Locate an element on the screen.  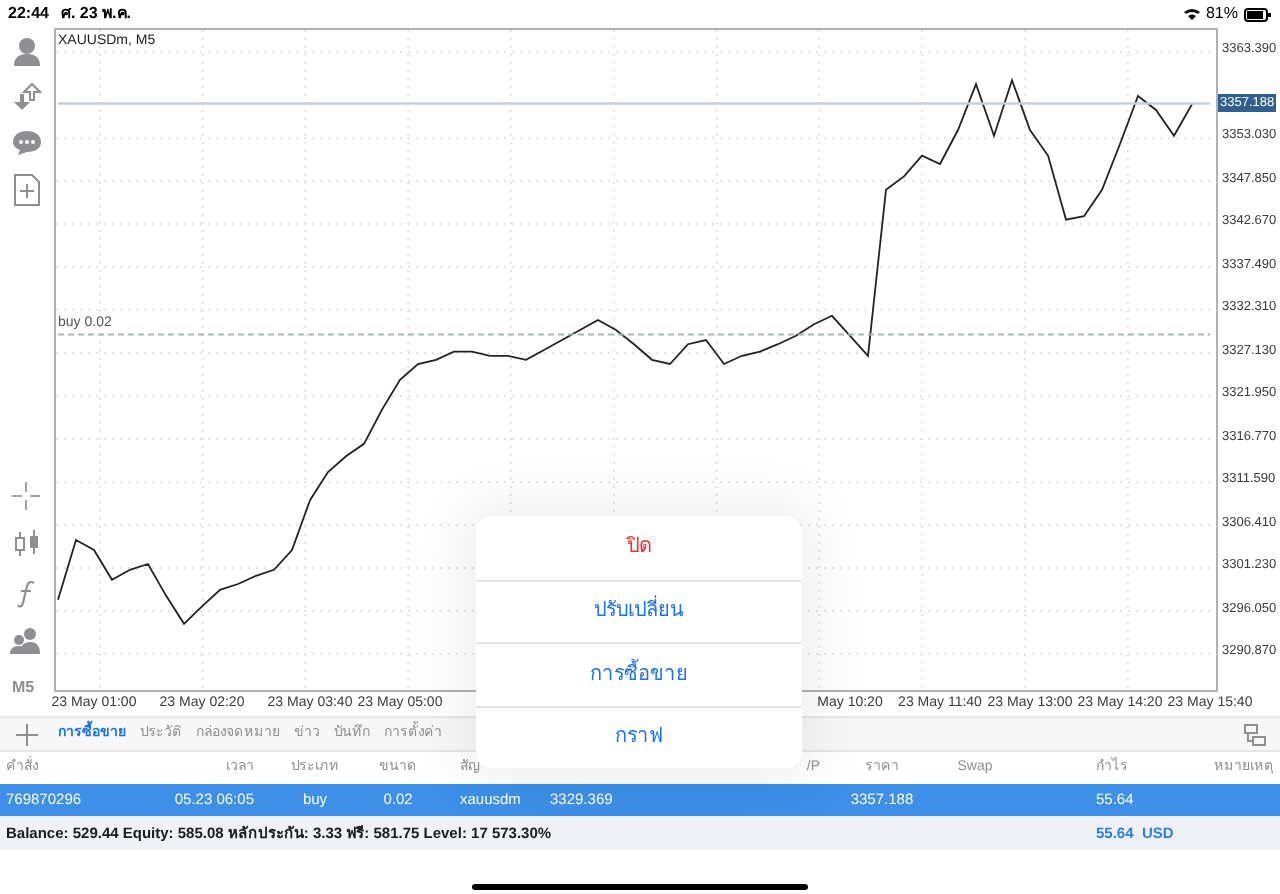
people-icon is located at coordinates (26, 640).